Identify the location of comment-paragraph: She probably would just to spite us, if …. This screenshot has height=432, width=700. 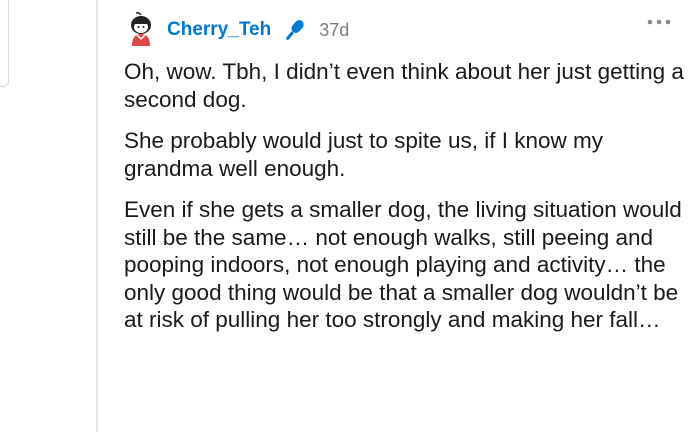
(363, 154).